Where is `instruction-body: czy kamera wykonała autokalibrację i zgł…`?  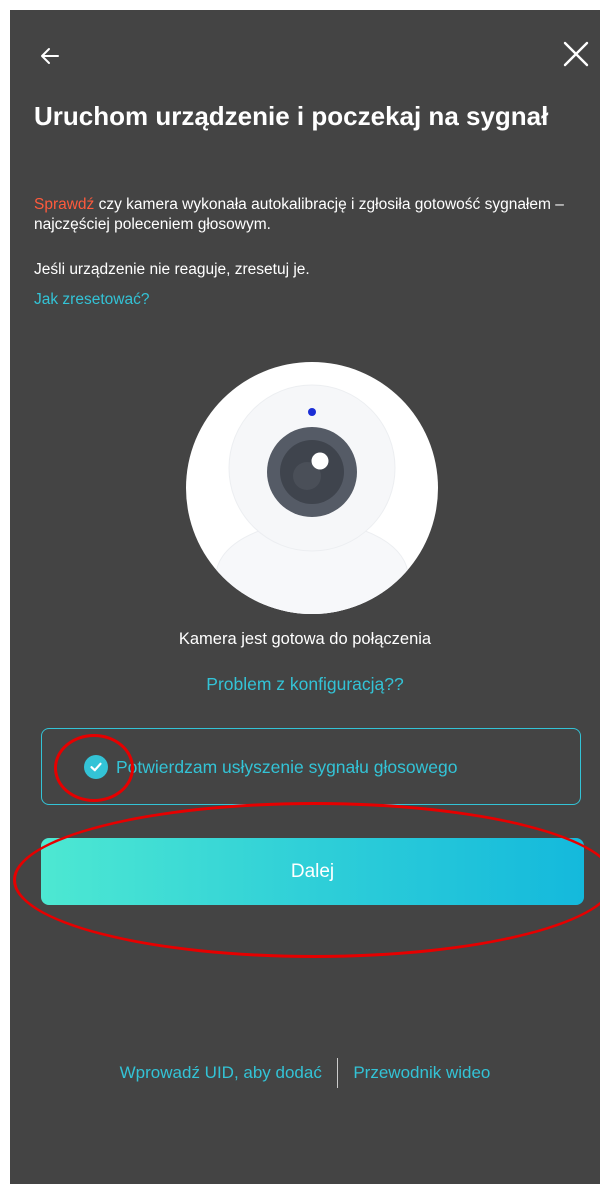
instruction-body: czy kamera wykonała autokalibrację i zgł… is located at coordinates (299, 214).